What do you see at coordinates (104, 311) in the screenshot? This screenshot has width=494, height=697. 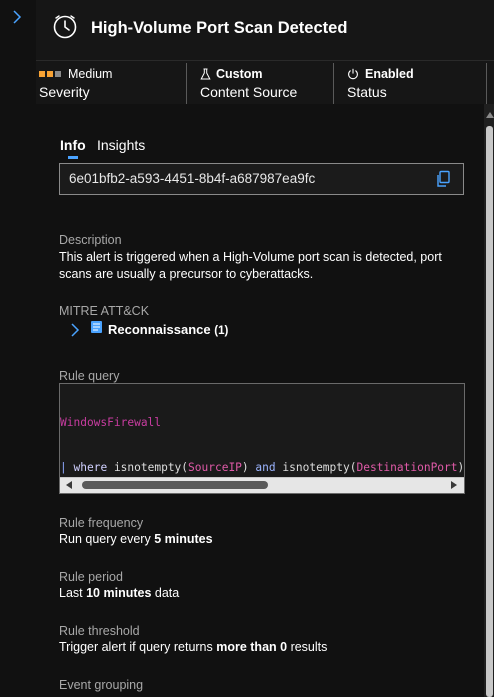 I see `mitre-label: MITRE ATT&CK` at bounding box center [104, 311].